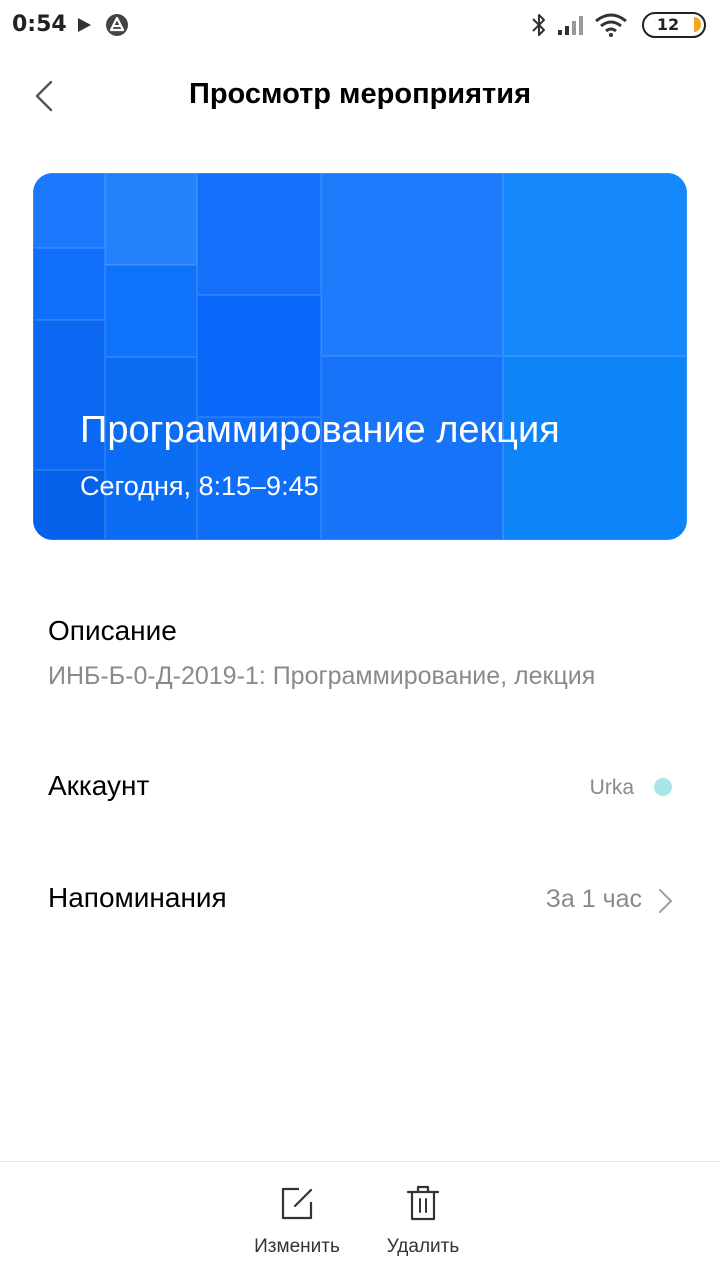 Image resolution: width=720 pixels, height=1280 pixels. I want to click on description-label: Описание, so click(112, 630).